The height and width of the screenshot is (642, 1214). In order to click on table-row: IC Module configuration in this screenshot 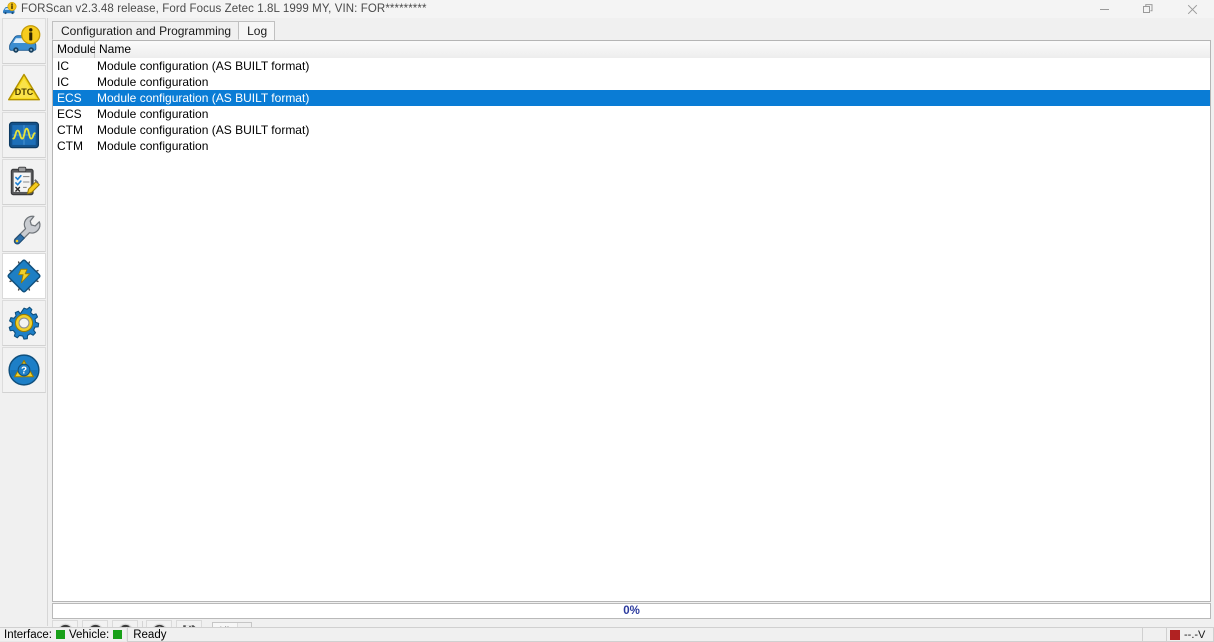, I will do `click(631, 82)`.